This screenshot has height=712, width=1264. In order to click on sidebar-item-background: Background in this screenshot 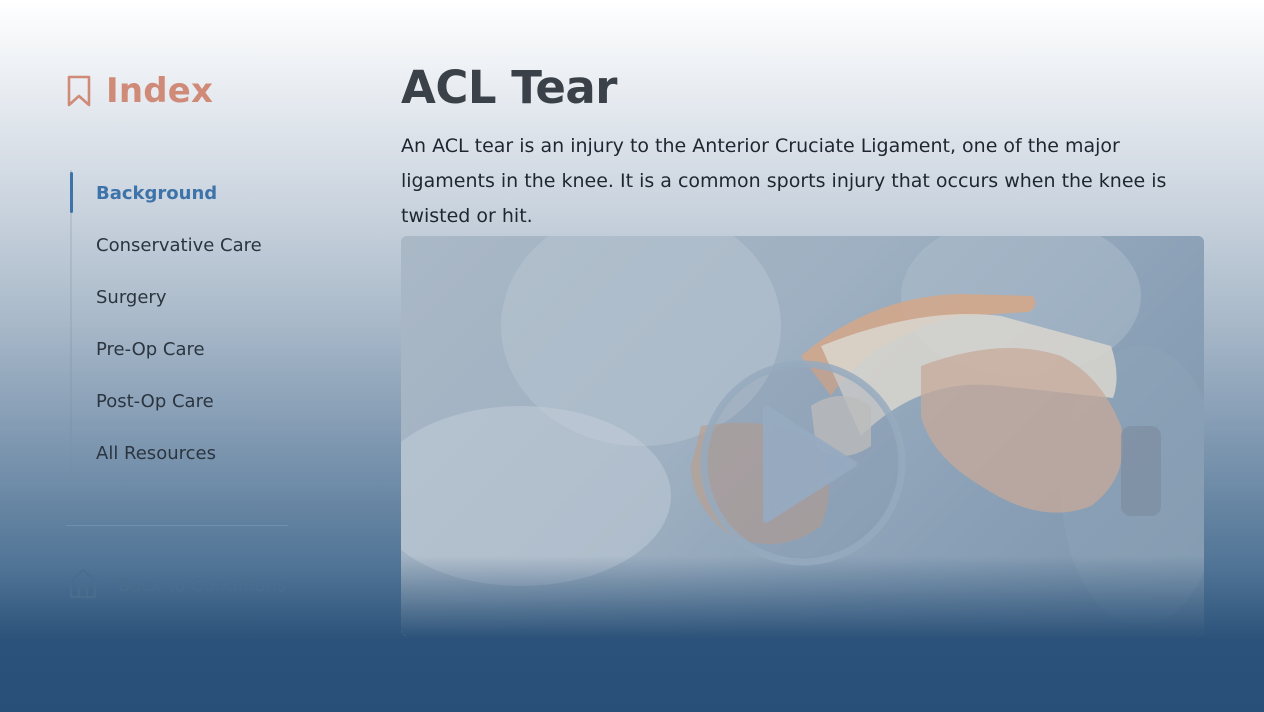, I will do `click(186, 196)`.